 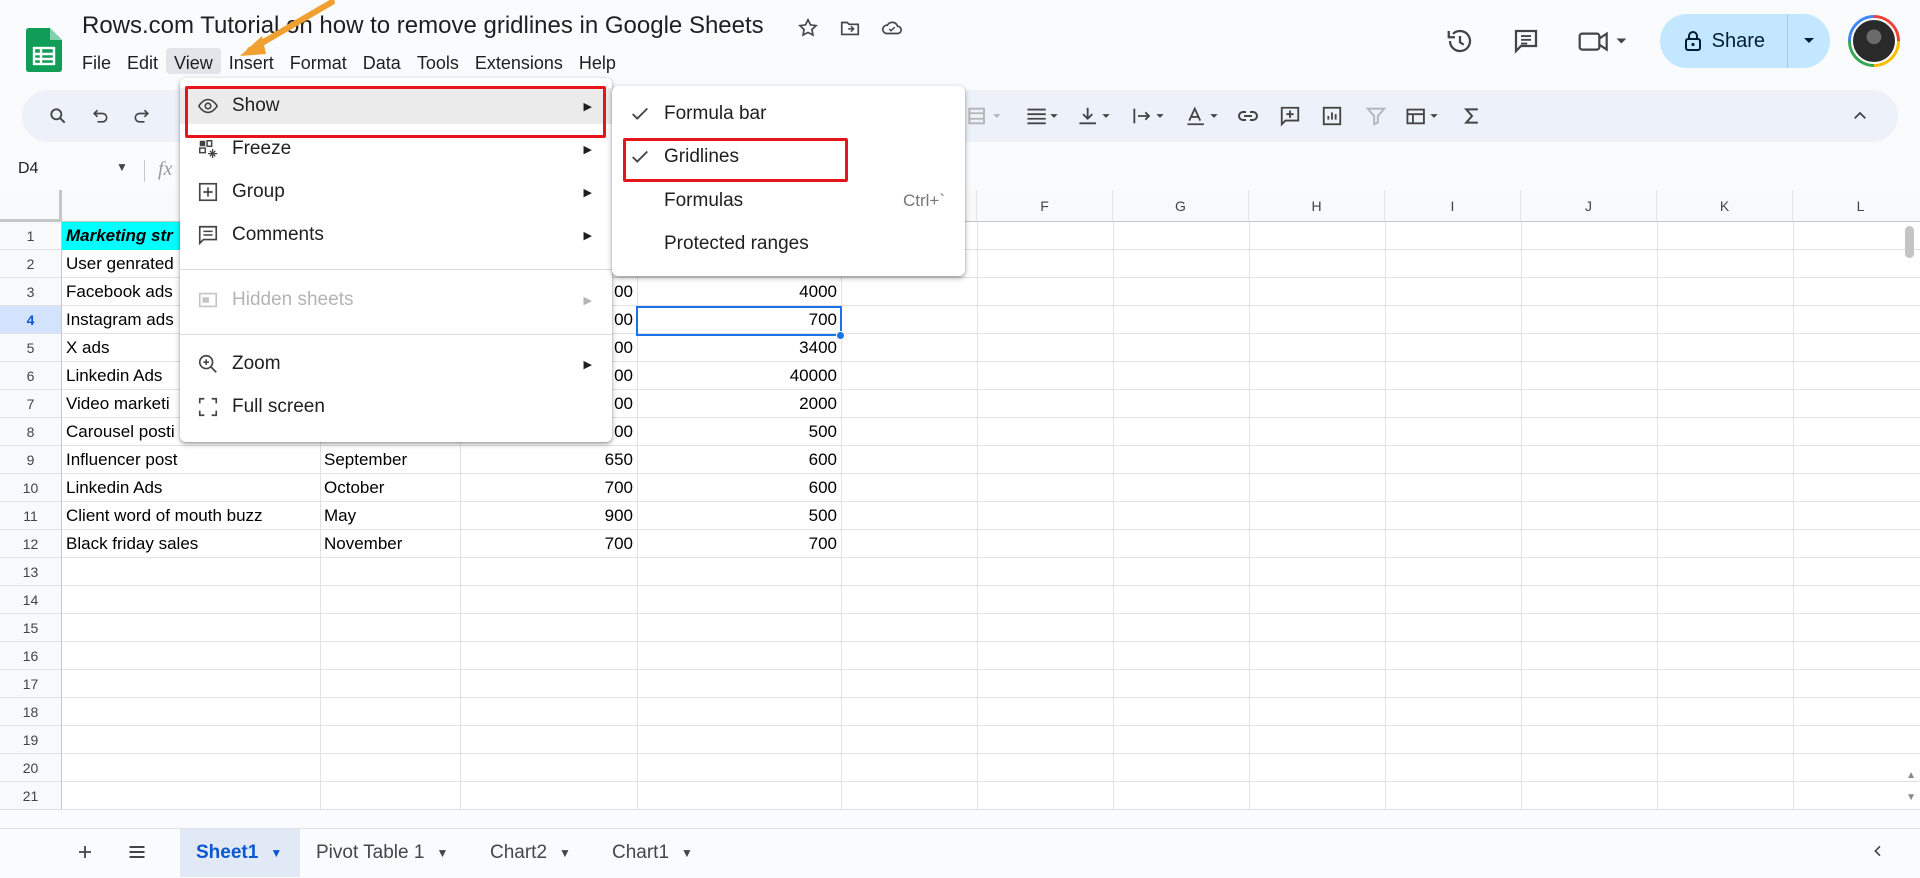 I want to click on menu-extensions: Extensions, so click(x=519, y=61).